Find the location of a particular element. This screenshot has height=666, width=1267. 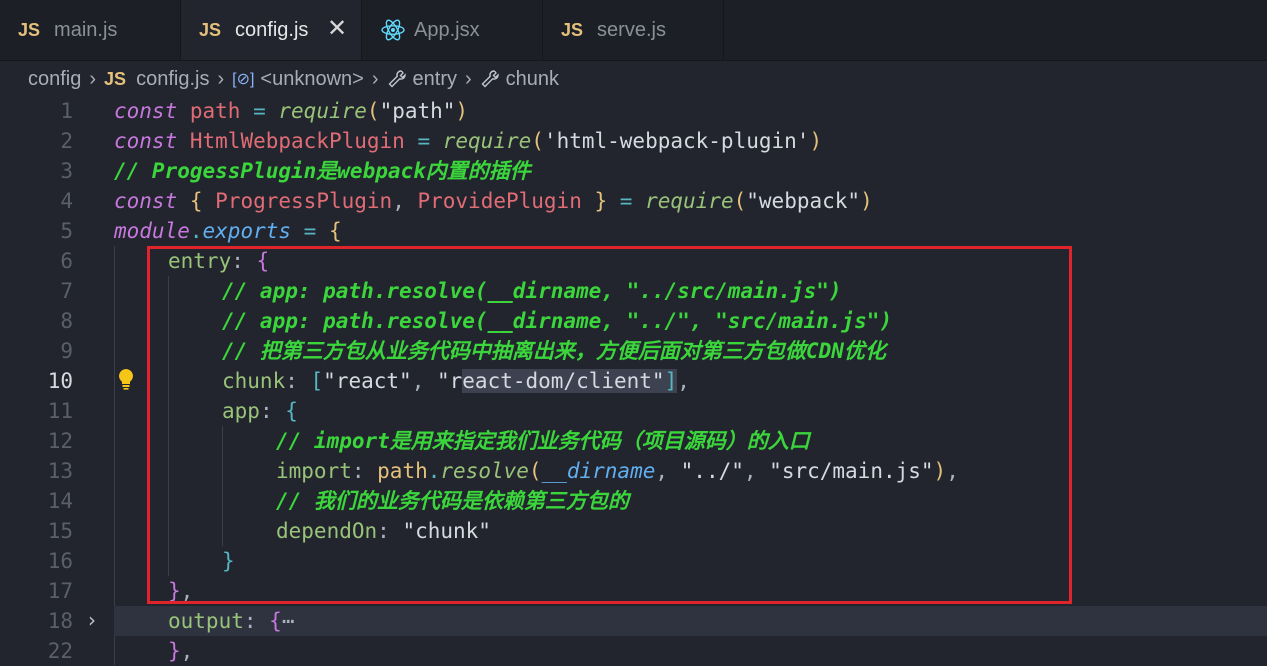

code-line: 5 module.exports = { is located at coordinates (633, 231).